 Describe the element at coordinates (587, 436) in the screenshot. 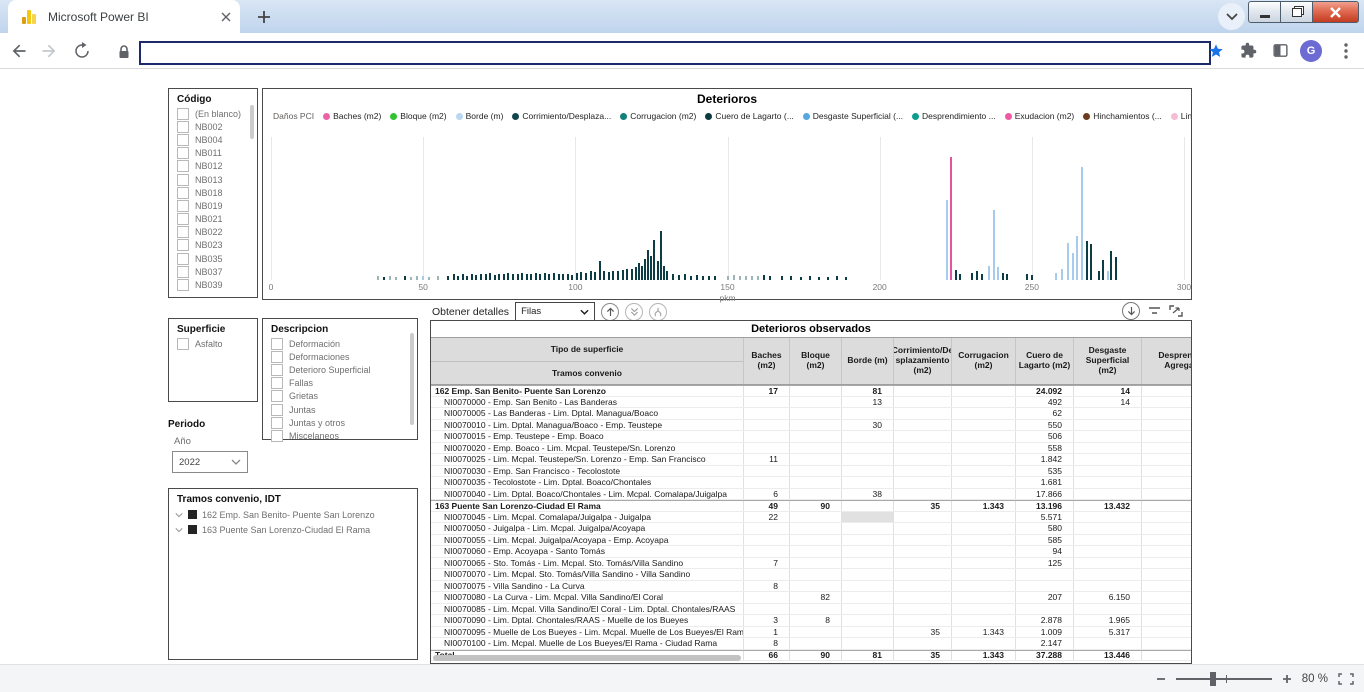

I see `row-label: NI0070015 - Emp. Teustepe - Emp. Boaco` at that location.